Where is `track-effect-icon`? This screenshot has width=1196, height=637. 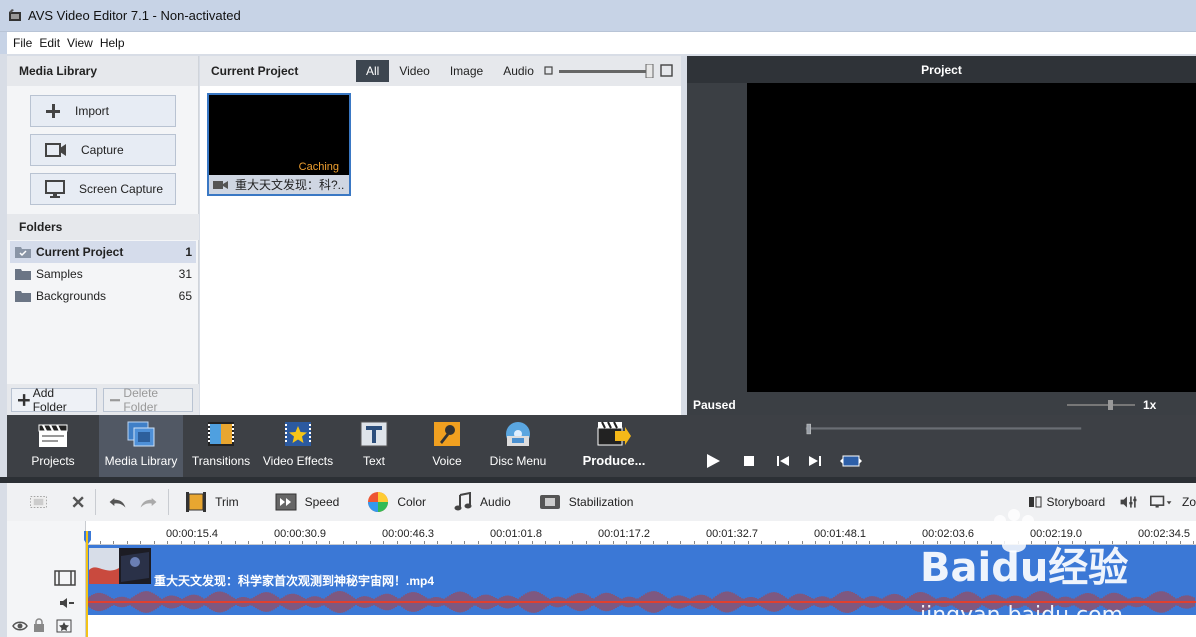 track-effect-icon is located at coordinates (64, 626).